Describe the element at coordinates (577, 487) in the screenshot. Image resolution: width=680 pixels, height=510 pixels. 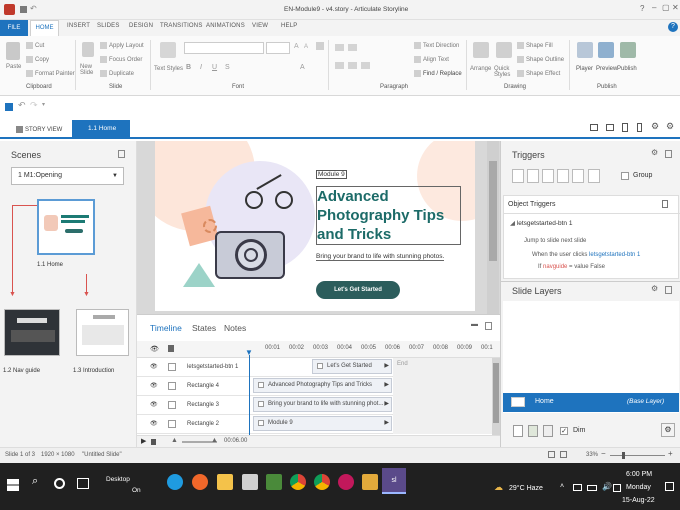
I see `network-icon` at that location.